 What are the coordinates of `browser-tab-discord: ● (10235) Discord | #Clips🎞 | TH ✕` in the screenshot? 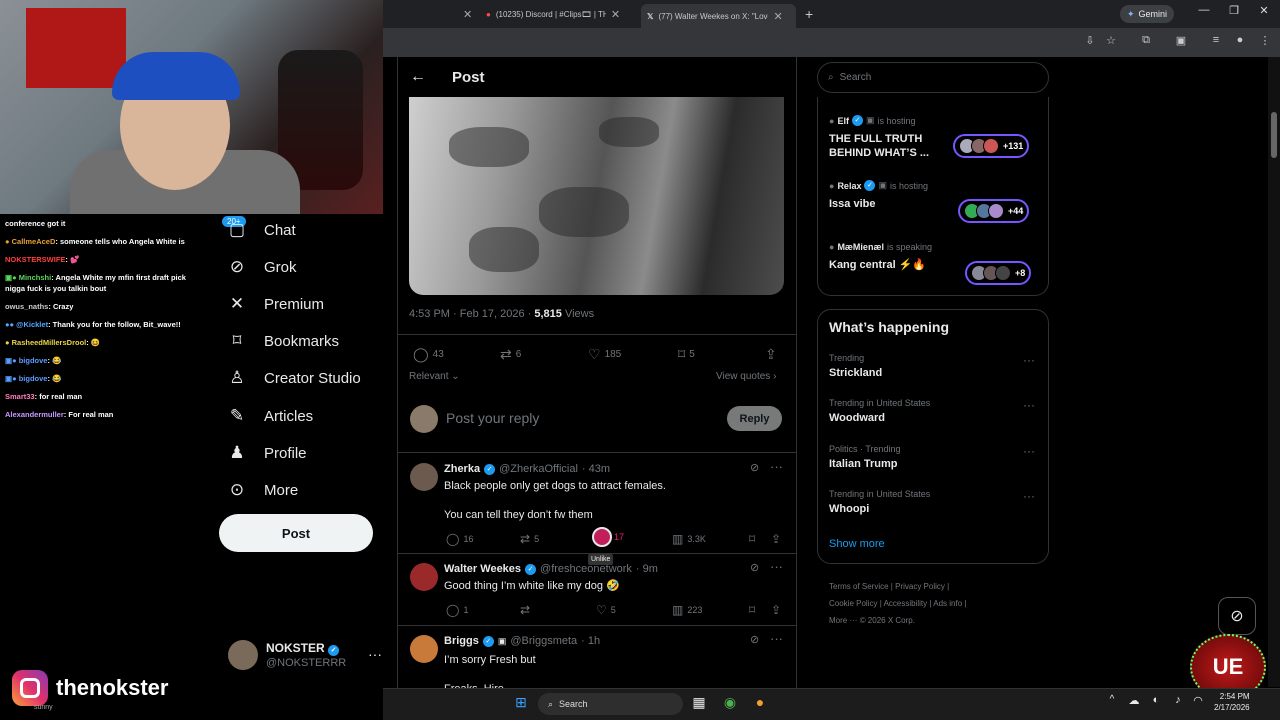 It's located at (561, 14).